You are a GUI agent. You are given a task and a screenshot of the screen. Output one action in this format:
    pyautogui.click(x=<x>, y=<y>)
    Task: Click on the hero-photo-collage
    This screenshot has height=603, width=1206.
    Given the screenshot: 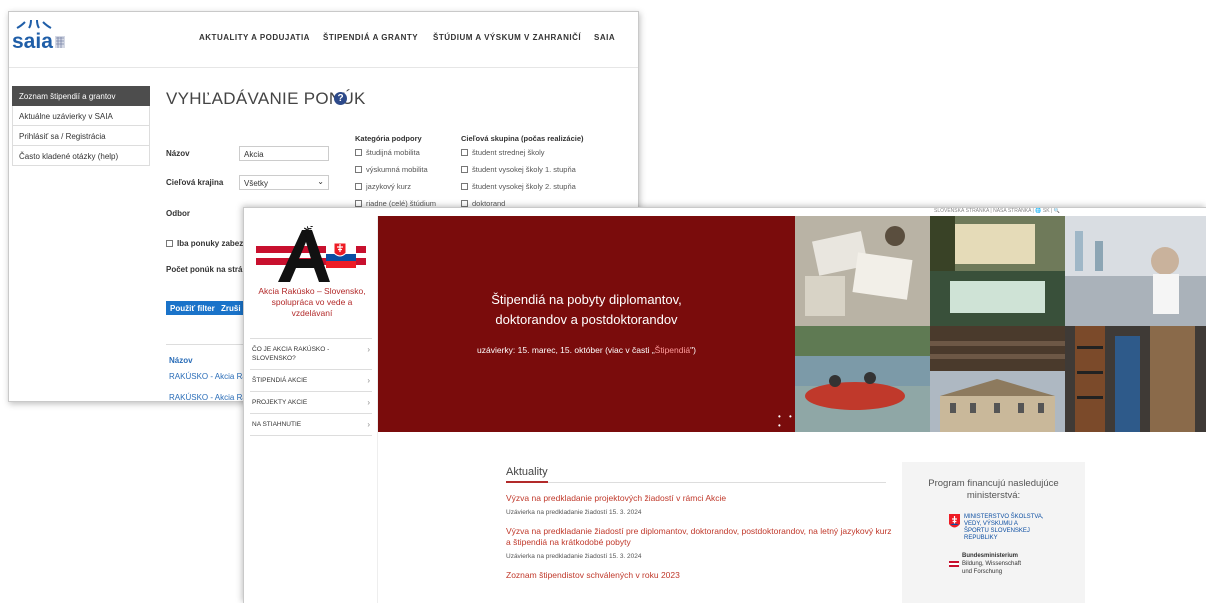 What is the action you would take?
    pyautogui.click(x=1000, y=324)
    